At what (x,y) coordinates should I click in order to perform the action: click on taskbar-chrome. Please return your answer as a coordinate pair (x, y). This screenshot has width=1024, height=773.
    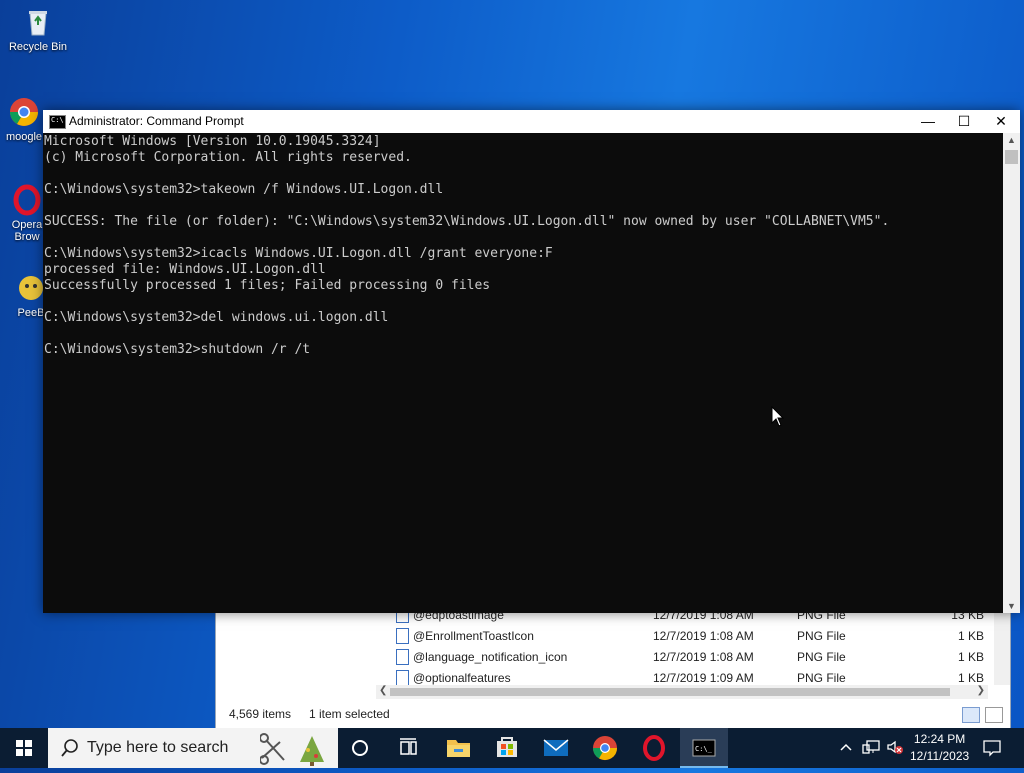
    Looking at the image, I should click on (605, 748).